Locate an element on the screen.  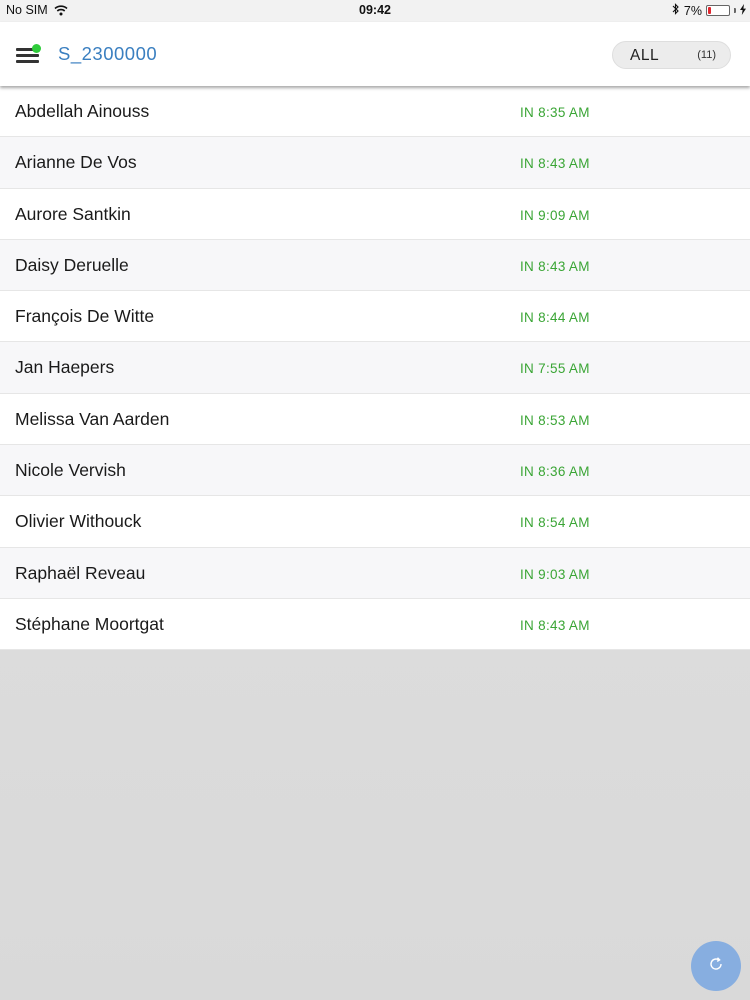
list-item: Raphaël Reveau IN 9:03 AM is located at coordinates (375, 573).